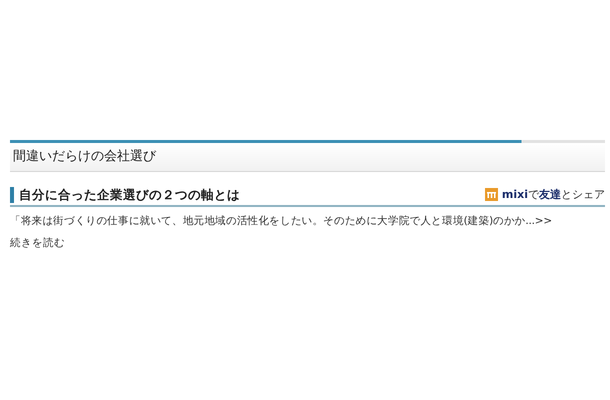  What do you see at coordinates (544, 195) in the screenshot?
I see `share-link: mixiで友達とシェア` at bounding box center [544, 195].